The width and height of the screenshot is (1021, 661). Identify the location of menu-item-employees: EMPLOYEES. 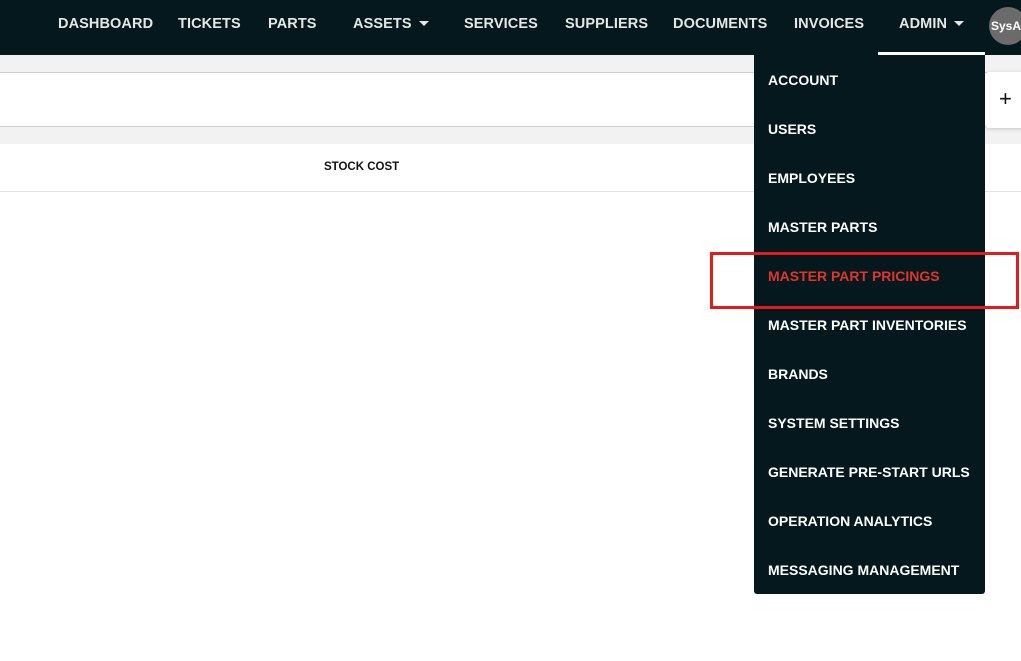
(811, 178).